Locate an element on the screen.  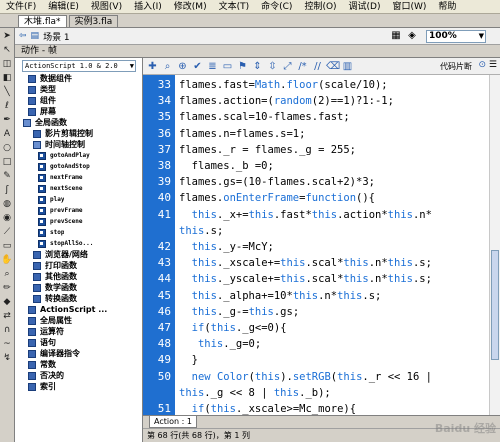
back-arrow-icon: ⇦ is located at coordinates (23, 36).